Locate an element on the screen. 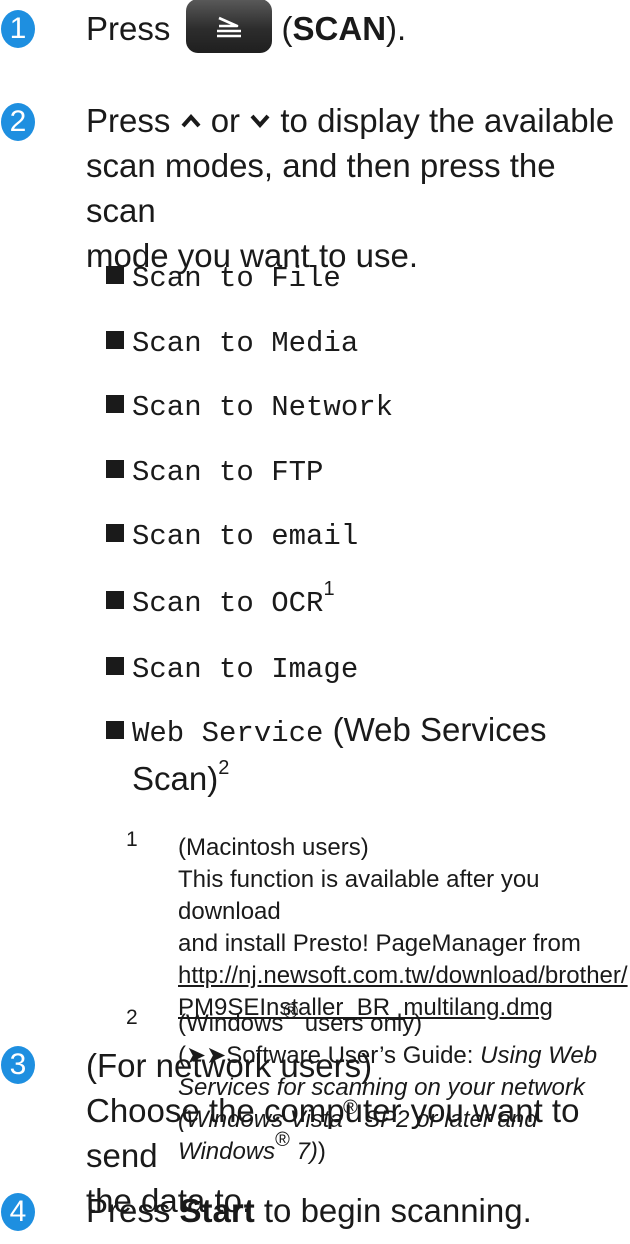 This screenshot has width=630, height=1244. footnote-2-line-1: (Windows® users only) is located at coordinates (400, 1021).